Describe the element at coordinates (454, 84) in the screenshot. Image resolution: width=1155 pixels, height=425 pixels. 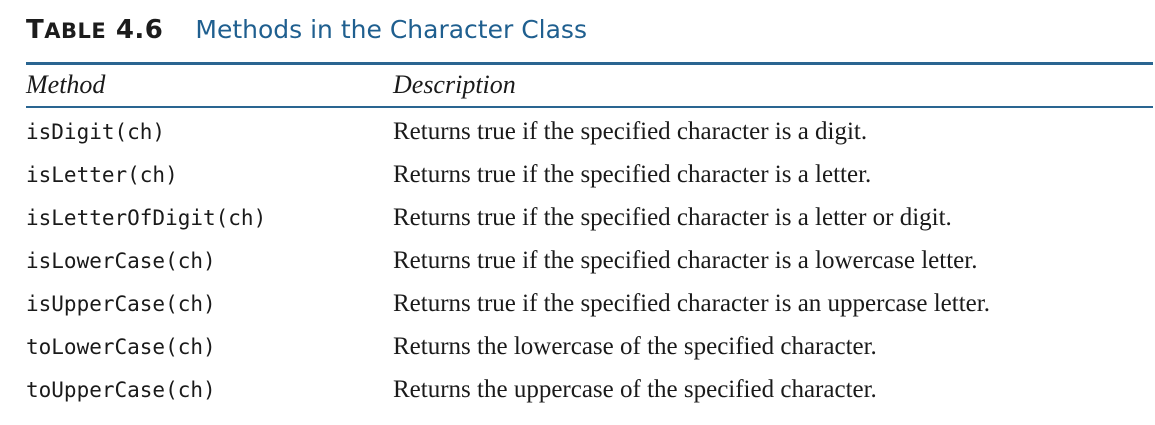
I see `header-description: Description` at that location.